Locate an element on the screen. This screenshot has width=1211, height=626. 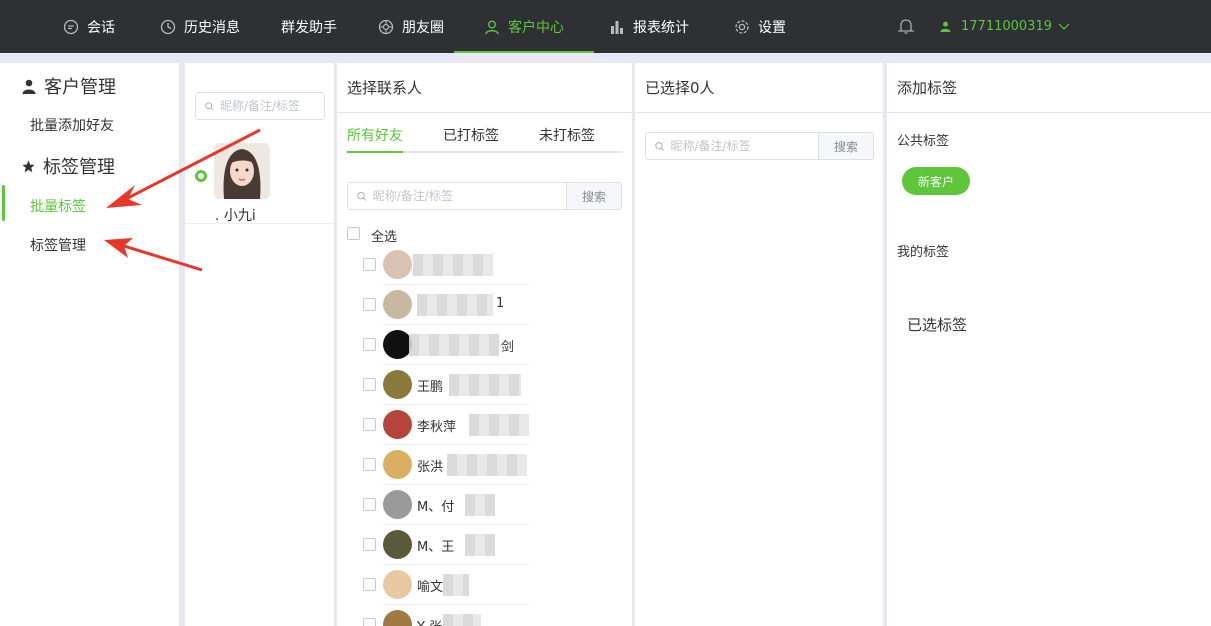
contact-tabs: 所有好友 已打标签 未打标签 is located at coordinates (485, 133).